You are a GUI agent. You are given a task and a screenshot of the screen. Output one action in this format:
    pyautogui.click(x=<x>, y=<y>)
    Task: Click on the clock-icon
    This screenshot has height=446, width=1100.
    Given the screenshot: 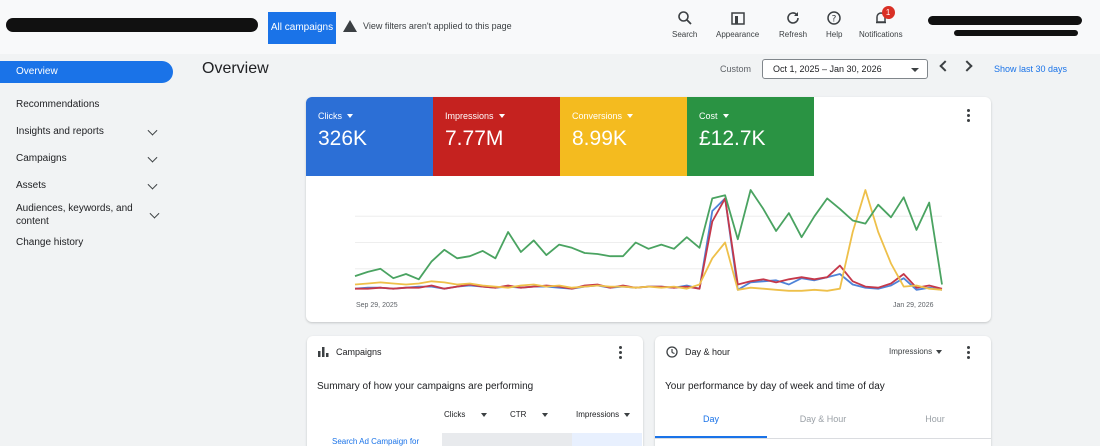 What is the action you would take?
    pyautogui.click(x=672, y=352)
    